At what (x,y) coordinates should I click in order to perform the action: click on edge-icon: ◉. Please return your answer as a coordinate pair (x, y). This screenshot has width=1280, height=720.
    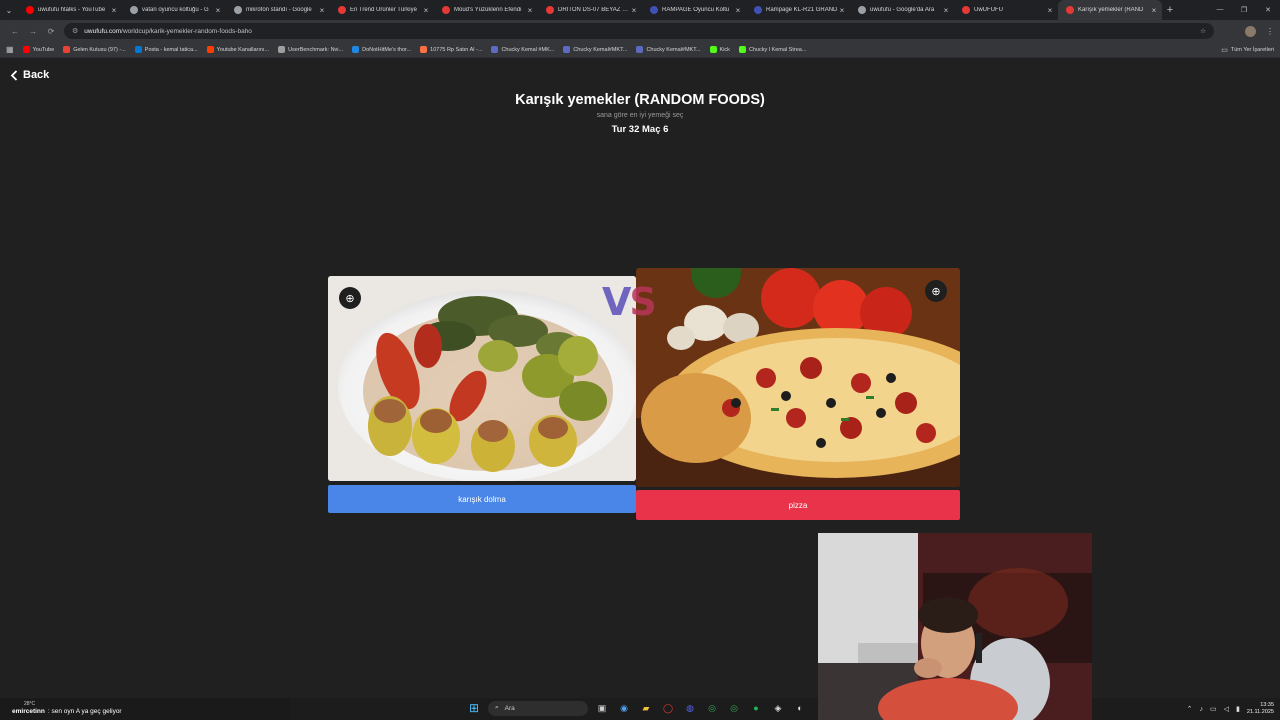
    Looking at the image, I should click on (624, 708).